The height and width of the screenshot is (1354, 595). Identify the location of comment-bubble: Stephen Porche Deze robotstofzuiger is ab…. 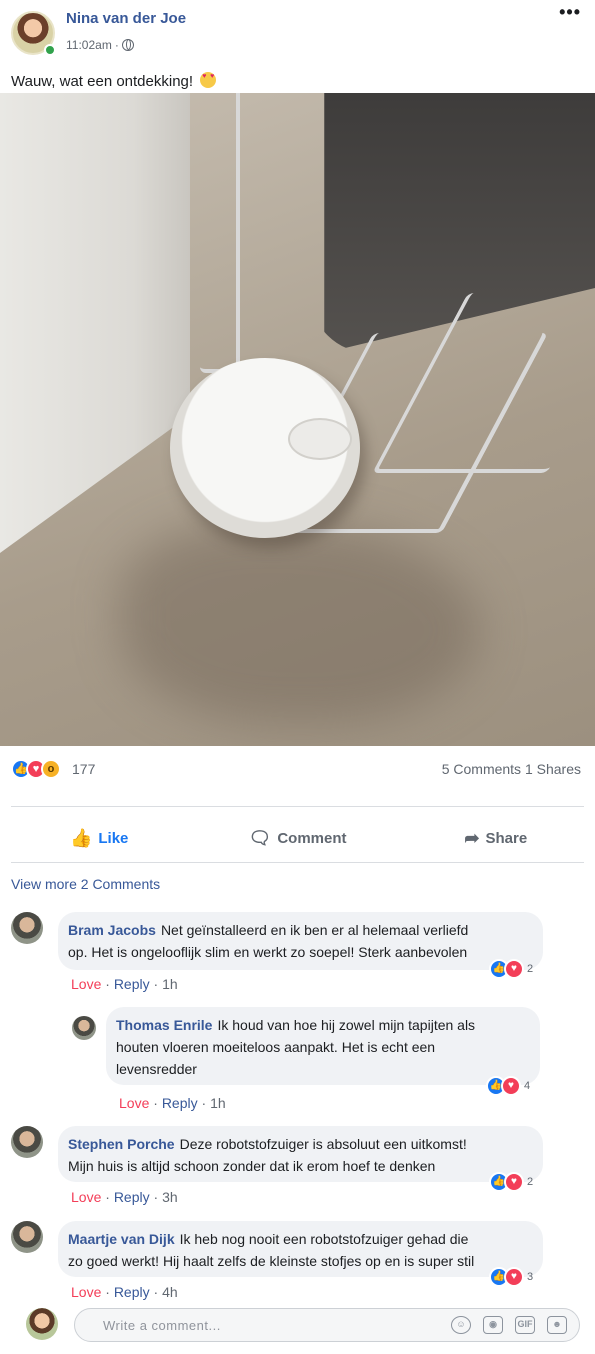
(300, 1154).